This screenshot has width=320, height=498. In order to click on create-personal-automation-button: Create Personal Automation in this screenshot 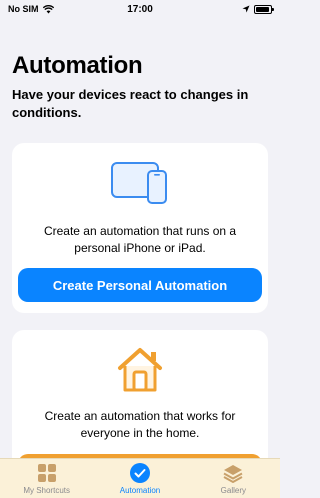, I will do `click(140, 285)`.